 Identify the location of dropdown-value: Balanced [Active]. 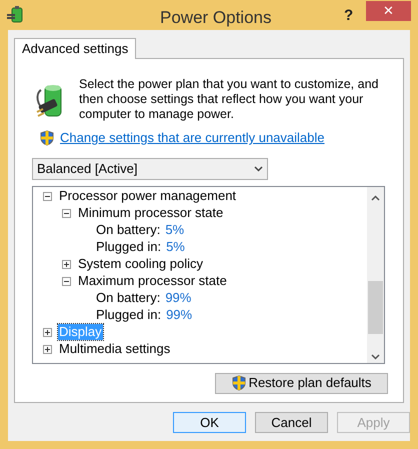
(87, 169).